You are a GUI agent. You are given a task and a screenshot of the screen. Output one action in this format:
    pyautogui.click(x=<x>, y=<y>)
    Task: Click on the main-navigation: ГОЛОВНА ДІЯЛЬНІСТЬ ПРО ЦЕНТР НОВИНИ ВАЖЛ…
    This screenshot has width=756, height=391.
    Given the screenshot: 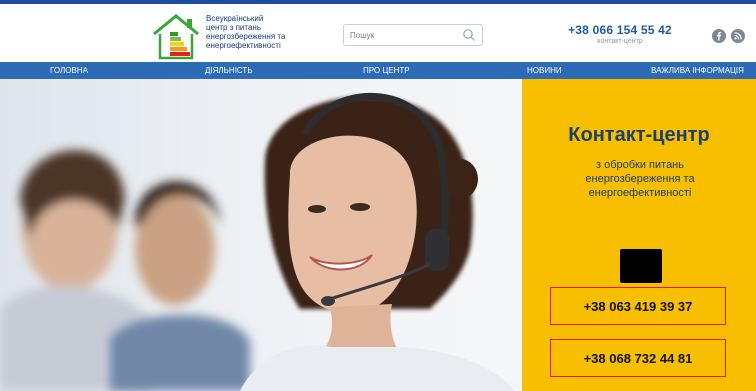 What is the action you would take?
    pyautogui.click(x=378, y=70)
    